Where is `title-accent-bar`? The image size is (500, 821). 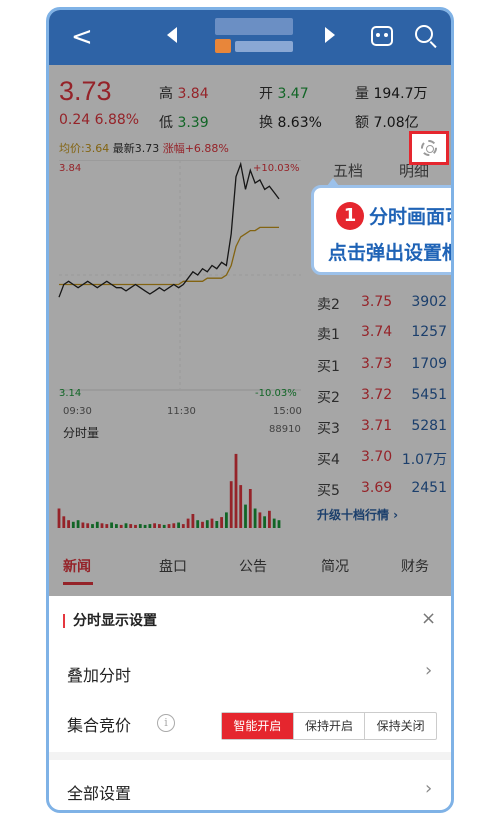
title-accent-bar is located at coordinates (64, 621).